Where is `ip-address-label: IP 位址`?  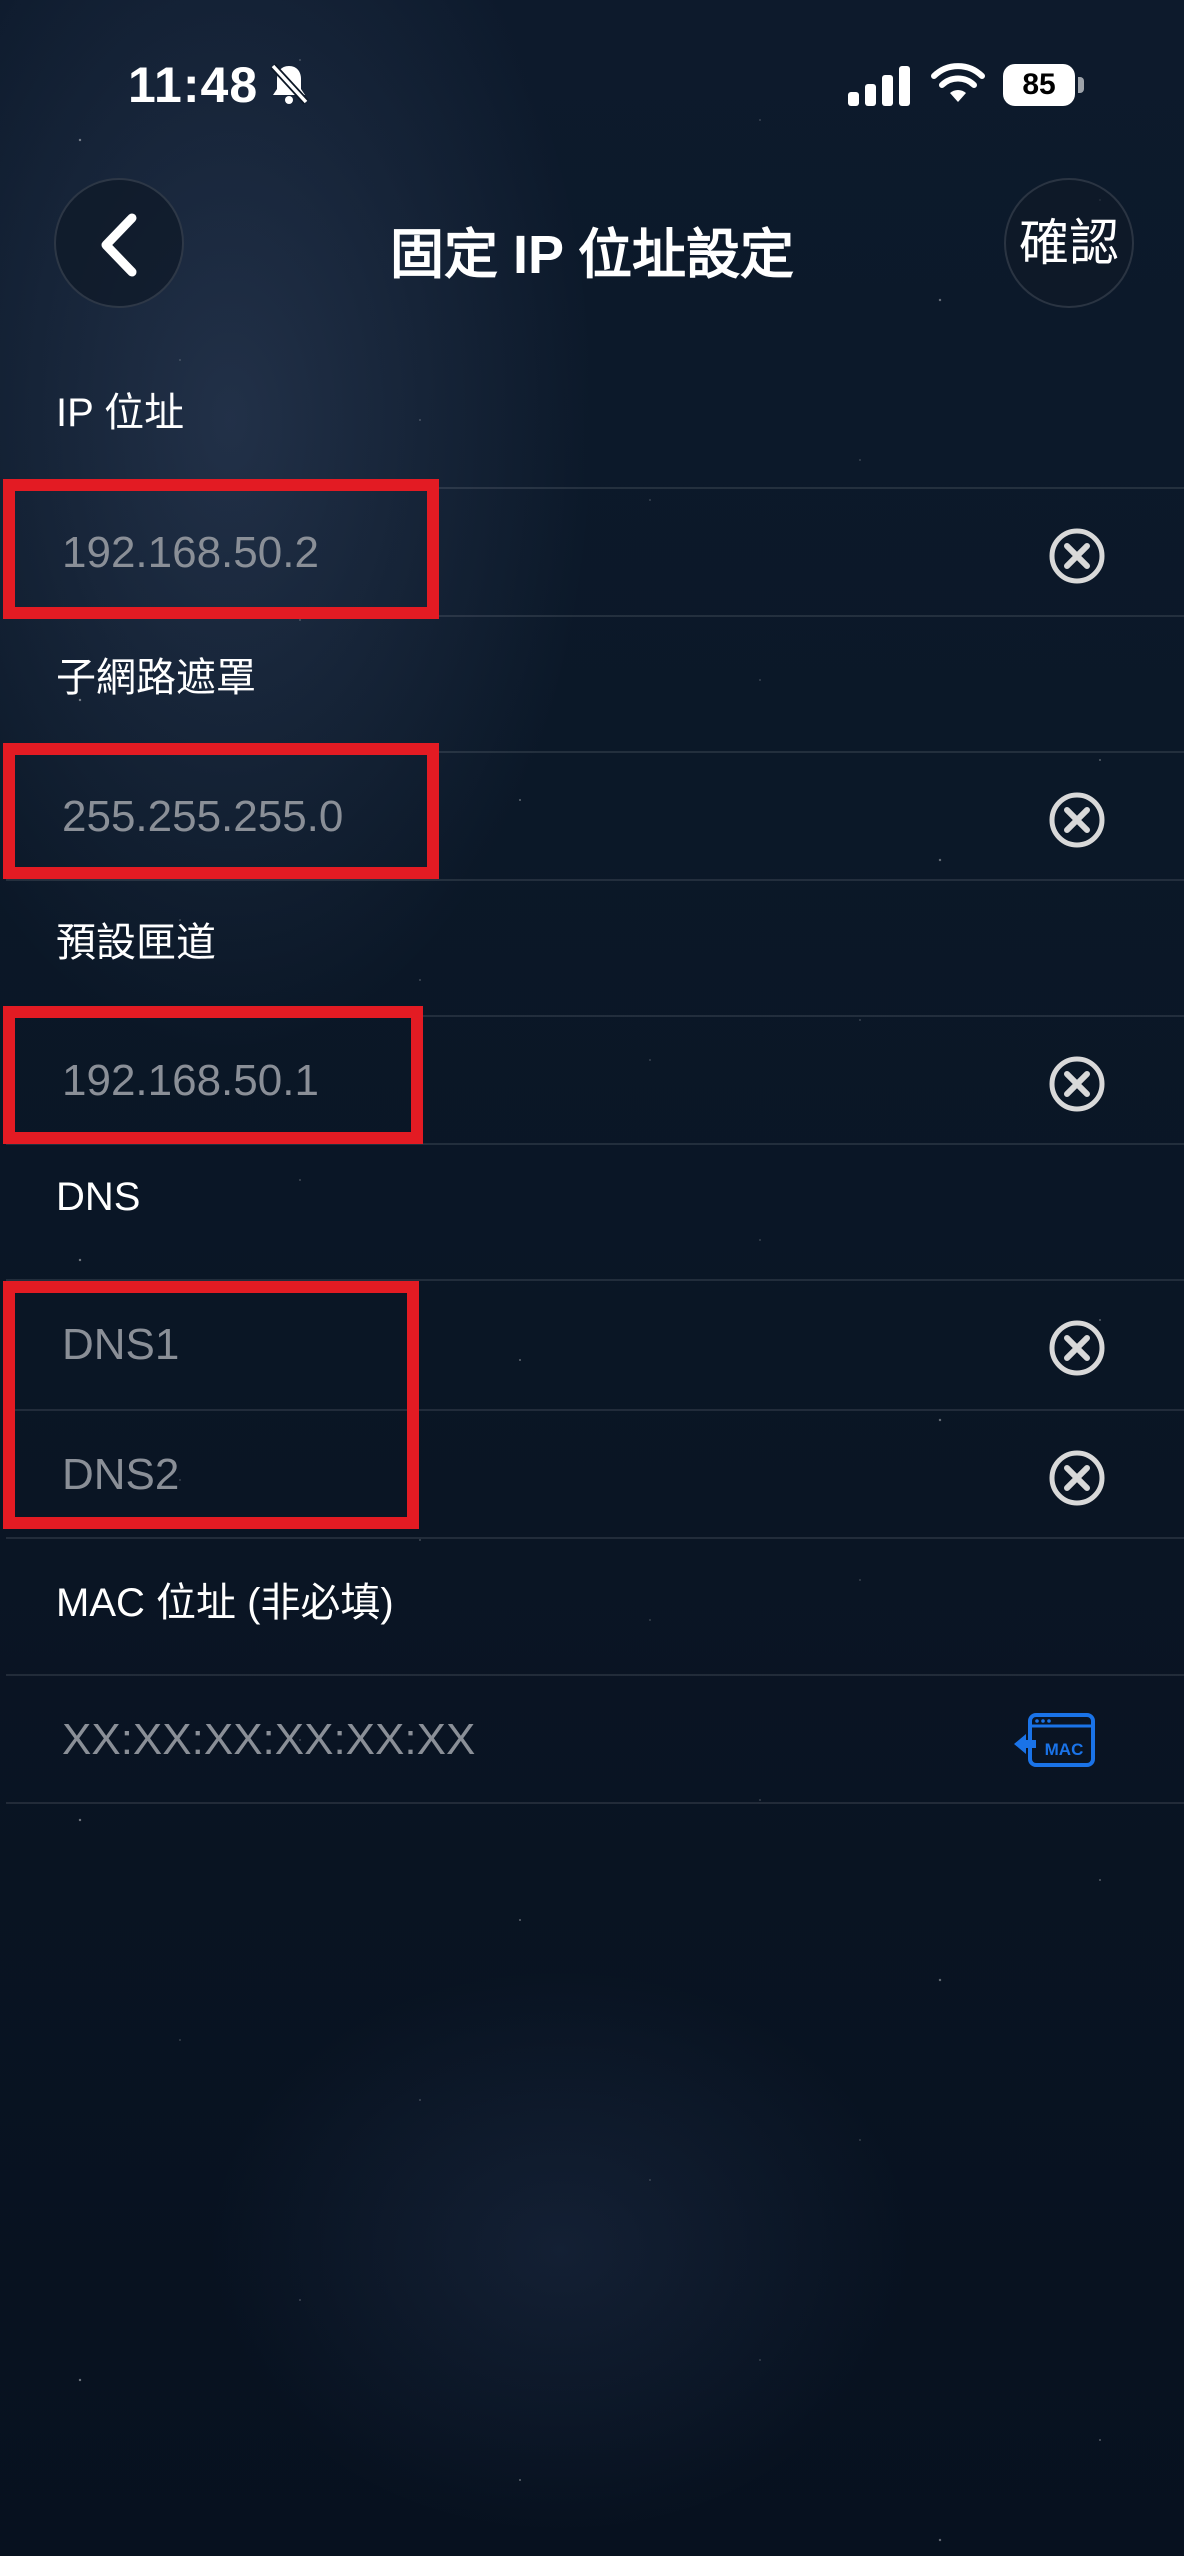 ip-address-label: IP 位址 is located at coordinates (120, 413).